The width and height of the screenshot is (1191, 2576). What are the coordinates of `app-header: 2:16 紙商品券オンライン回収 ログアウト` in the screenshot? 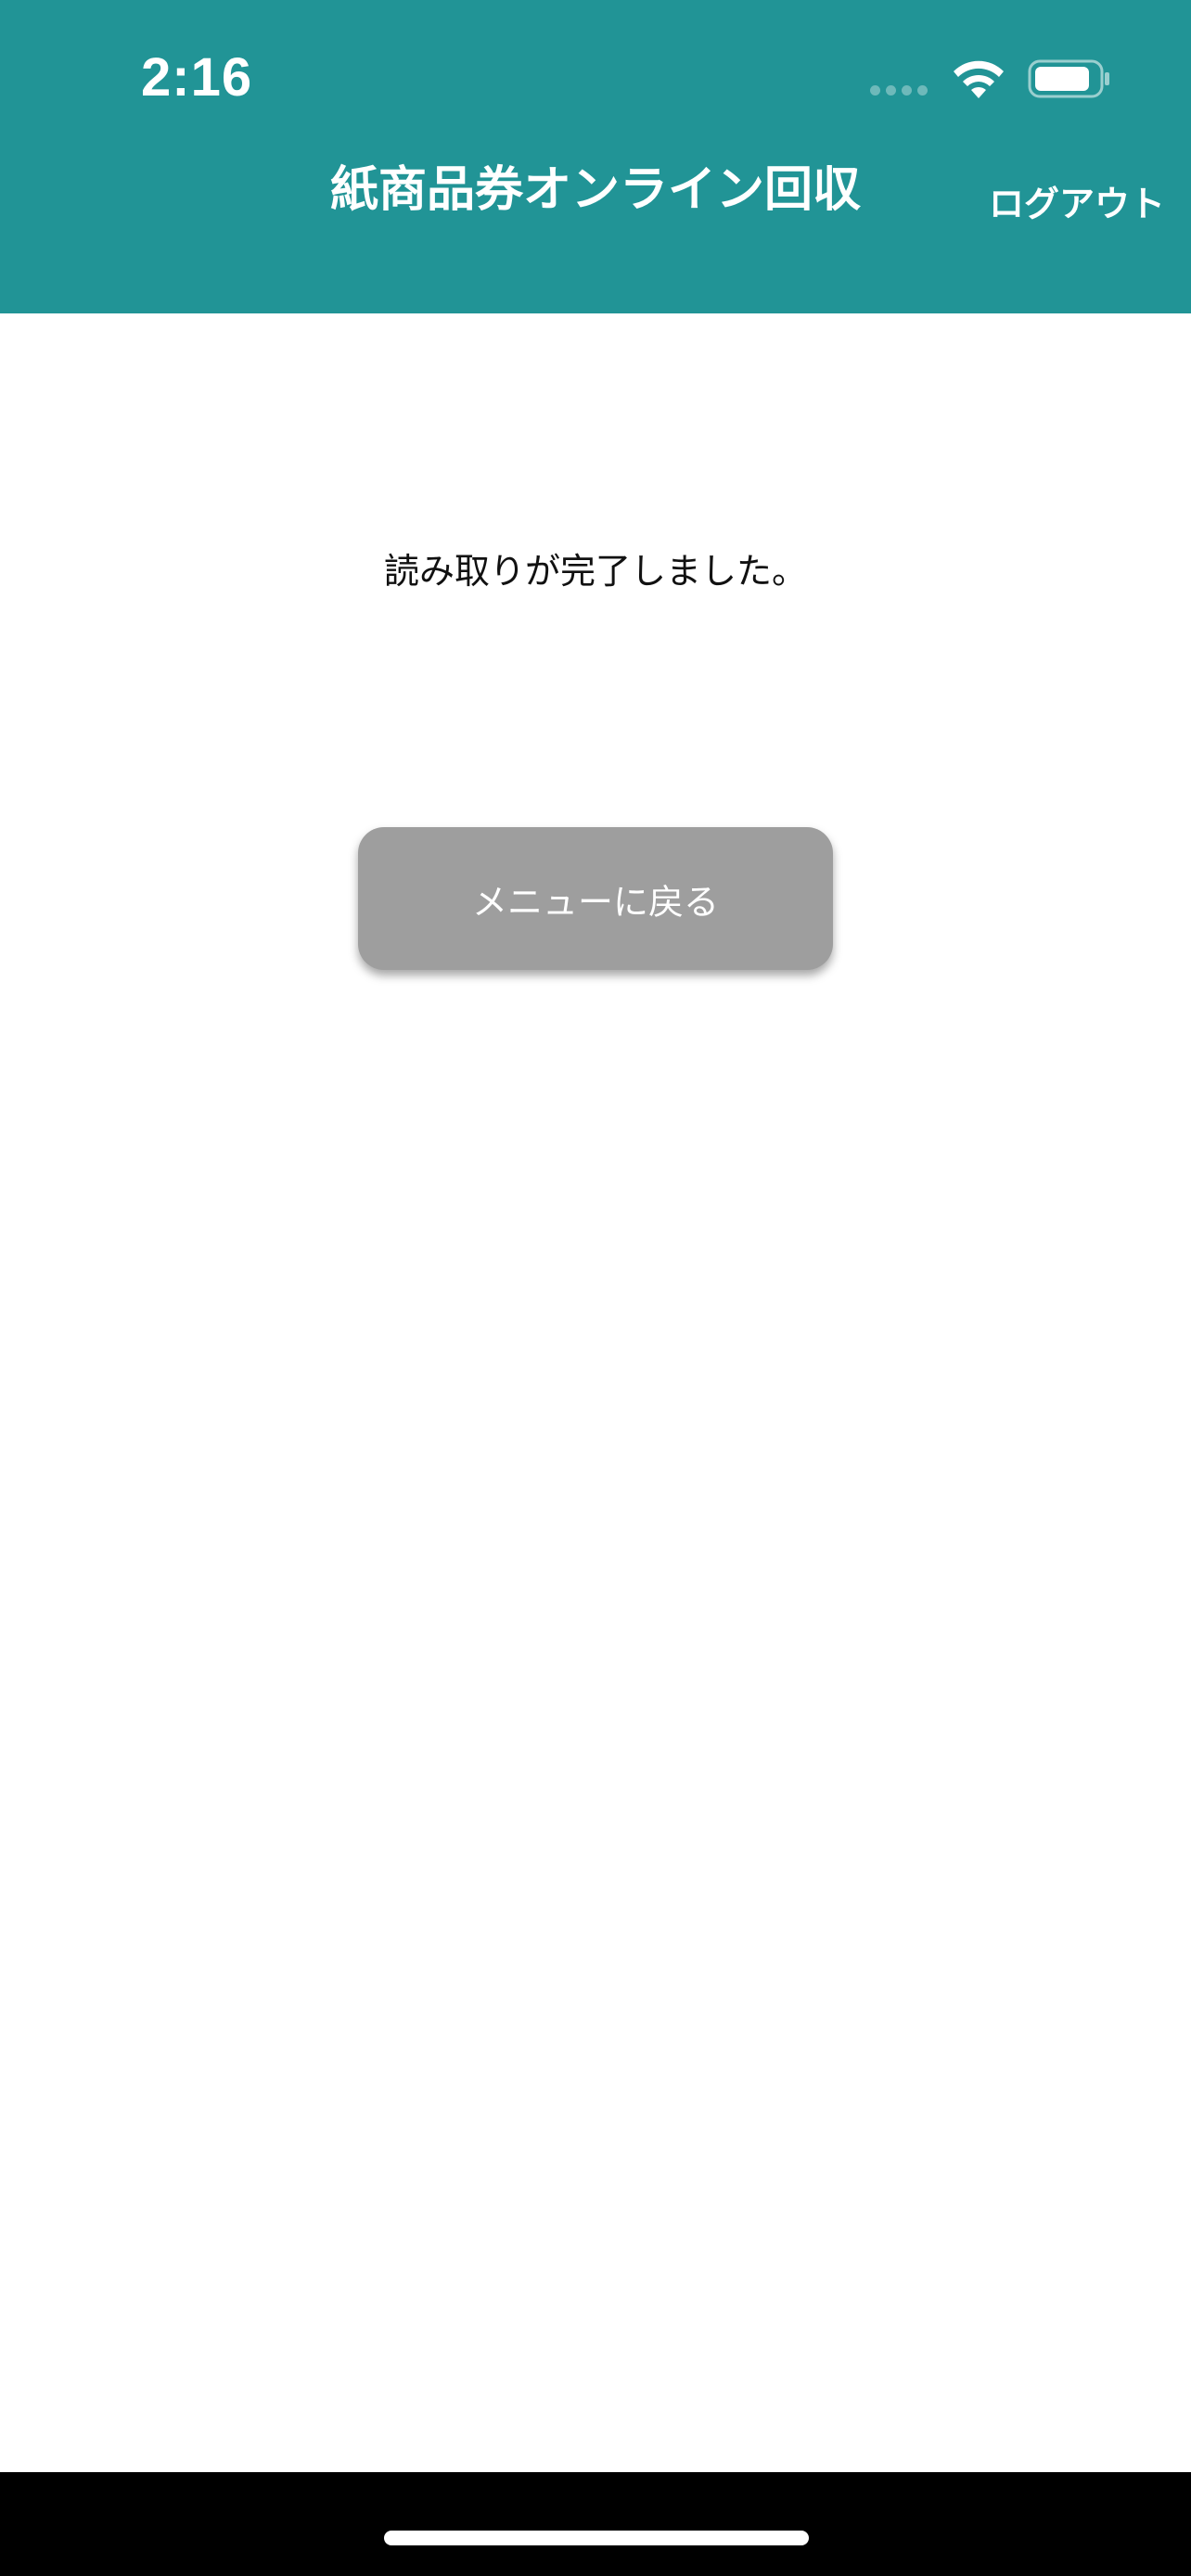 It's located at (595, 156).